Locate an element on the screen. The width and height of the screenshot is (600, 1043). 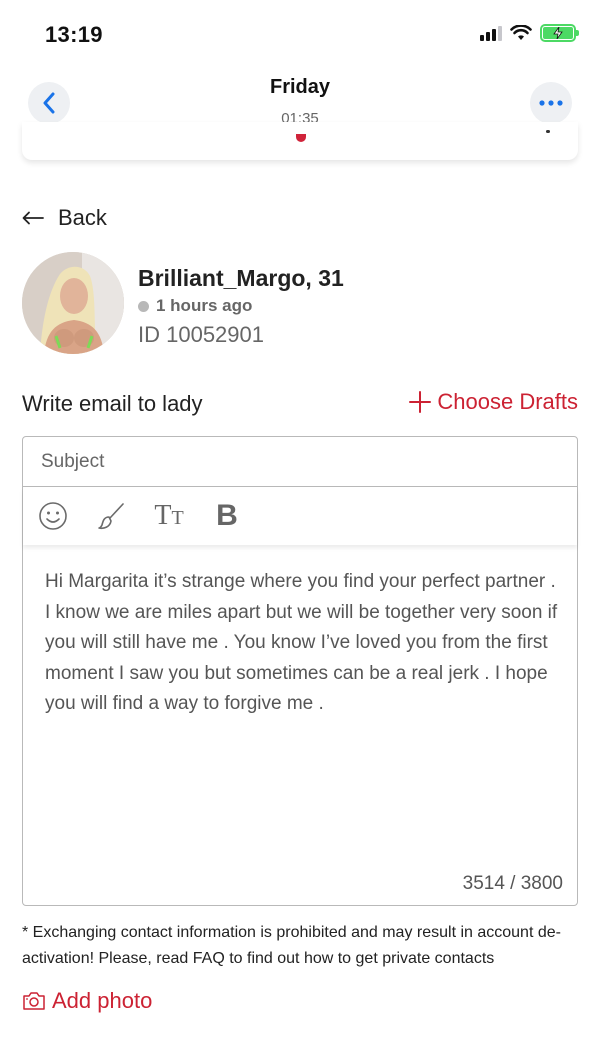
card-peek is located at coordinates (300, 141).